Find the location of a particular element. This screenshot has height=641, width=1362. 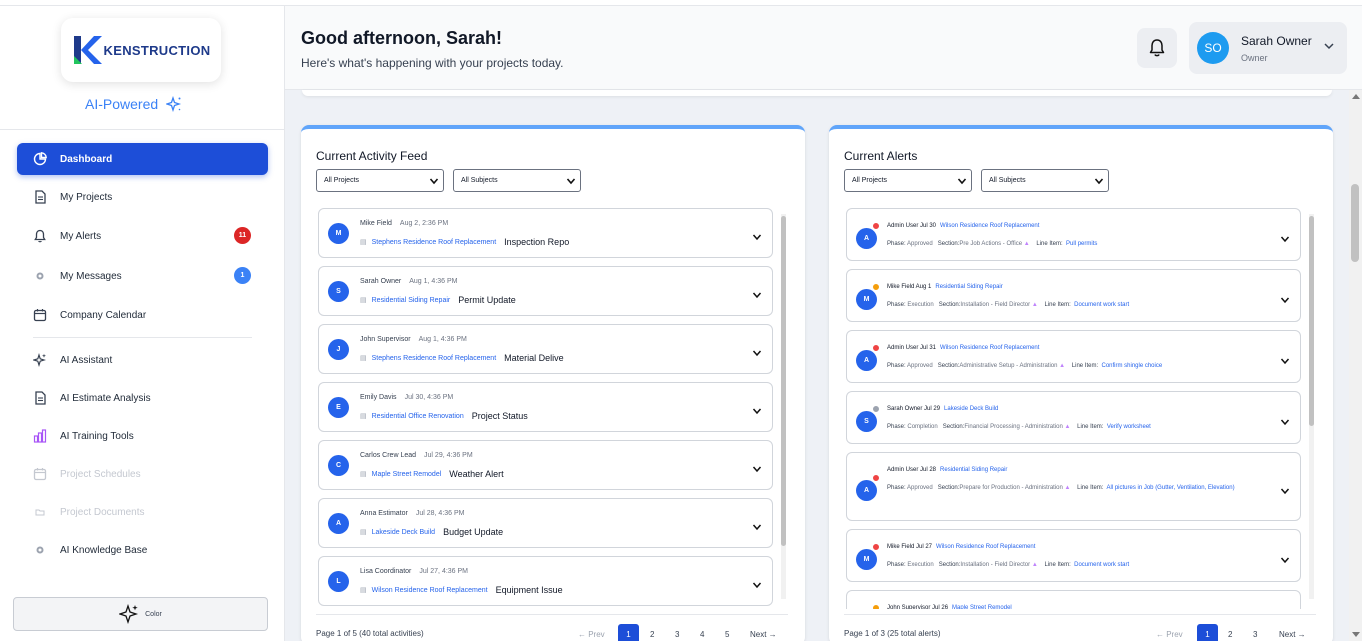

sidebar-item-ai-training-tools: AI Training Tools is located at coordinates (142, 436).